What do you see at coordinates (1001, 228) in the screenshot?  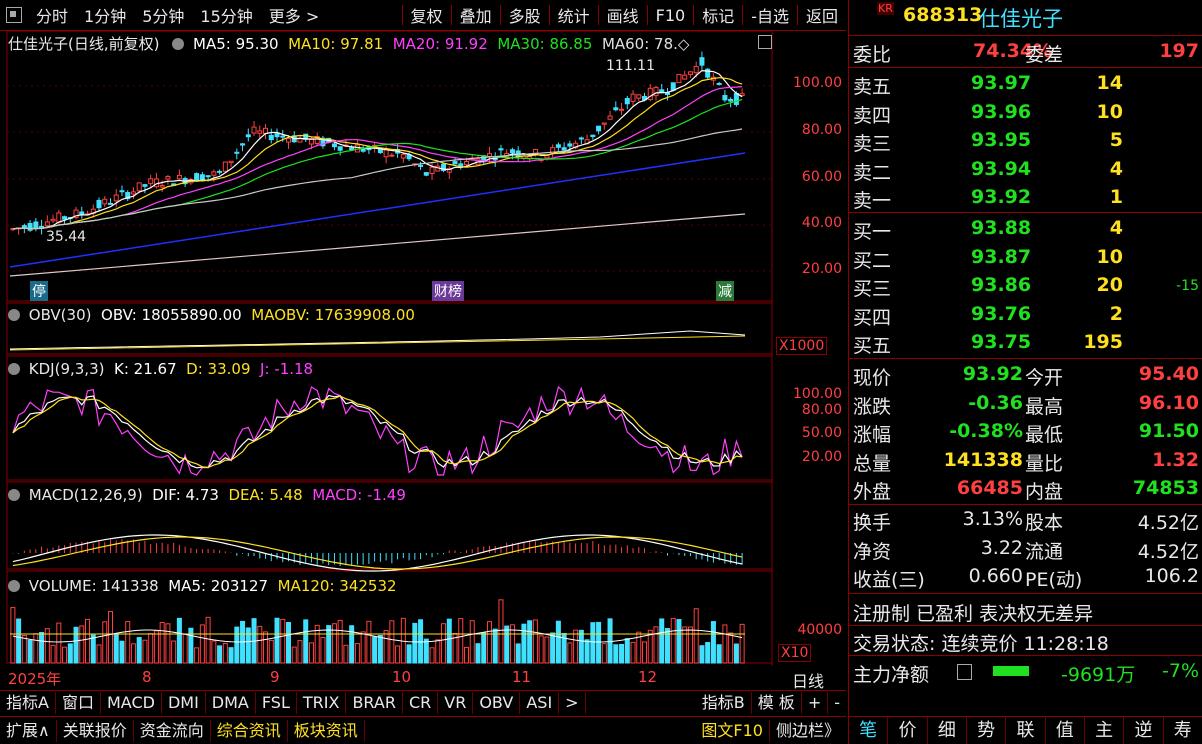 I see `buy-price: 93.88` at bounding box center [1001, 228].